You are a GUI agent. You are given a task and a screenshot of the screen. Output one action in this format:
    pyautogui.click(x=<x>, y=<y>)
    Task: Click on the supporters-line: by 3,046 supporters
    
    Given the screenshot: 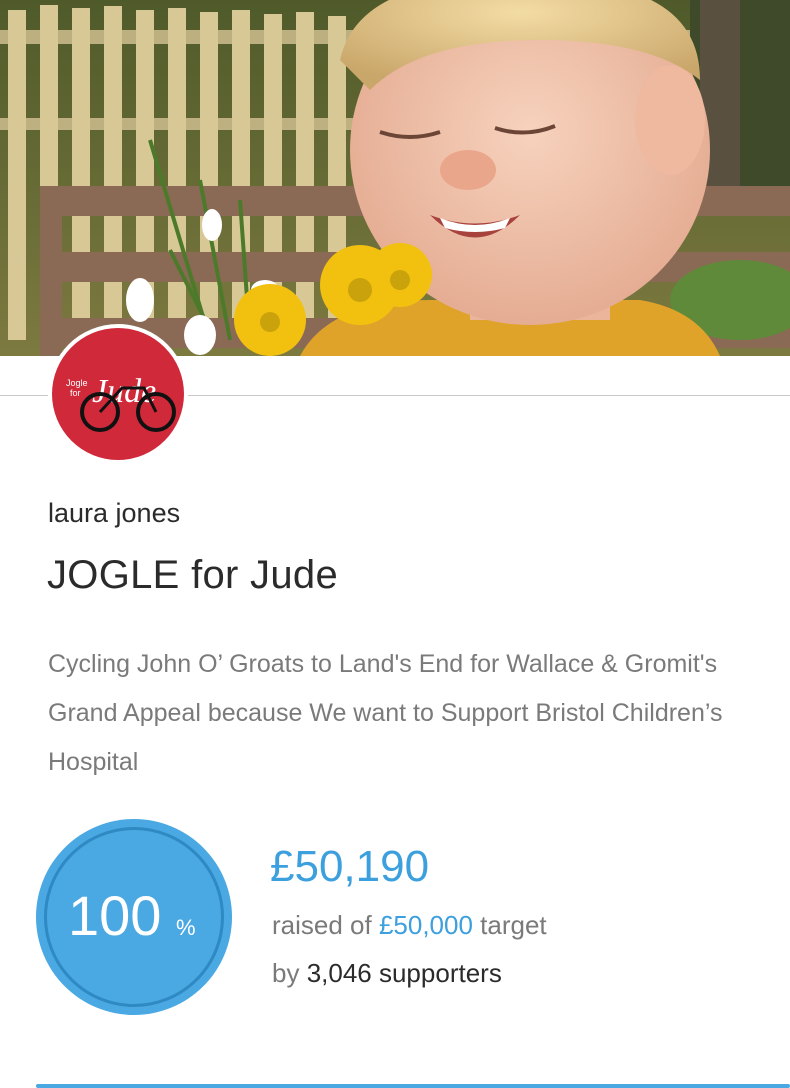 What is the action you would take?
    pyautogui.click(x=387, y=973)
    